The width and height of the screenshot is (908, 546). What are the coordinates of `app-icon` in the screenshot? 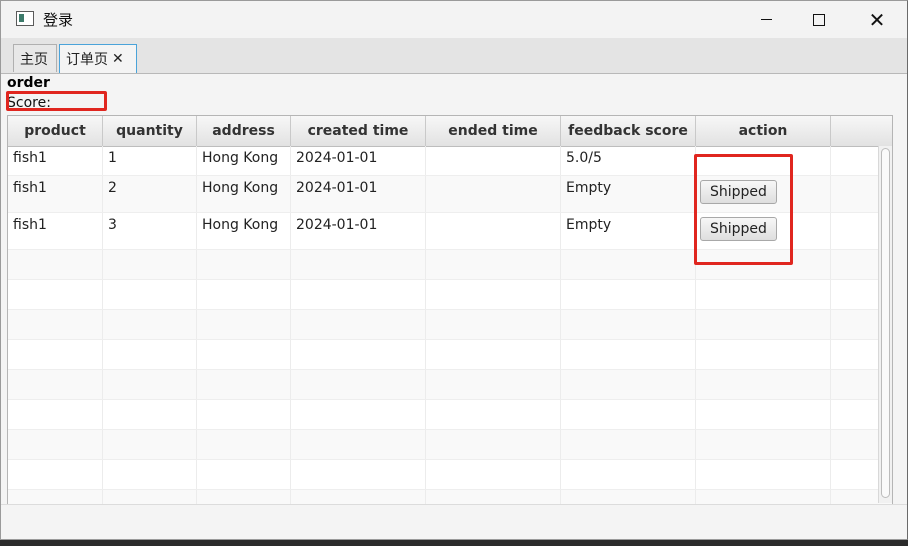 It's located at (25, 18).